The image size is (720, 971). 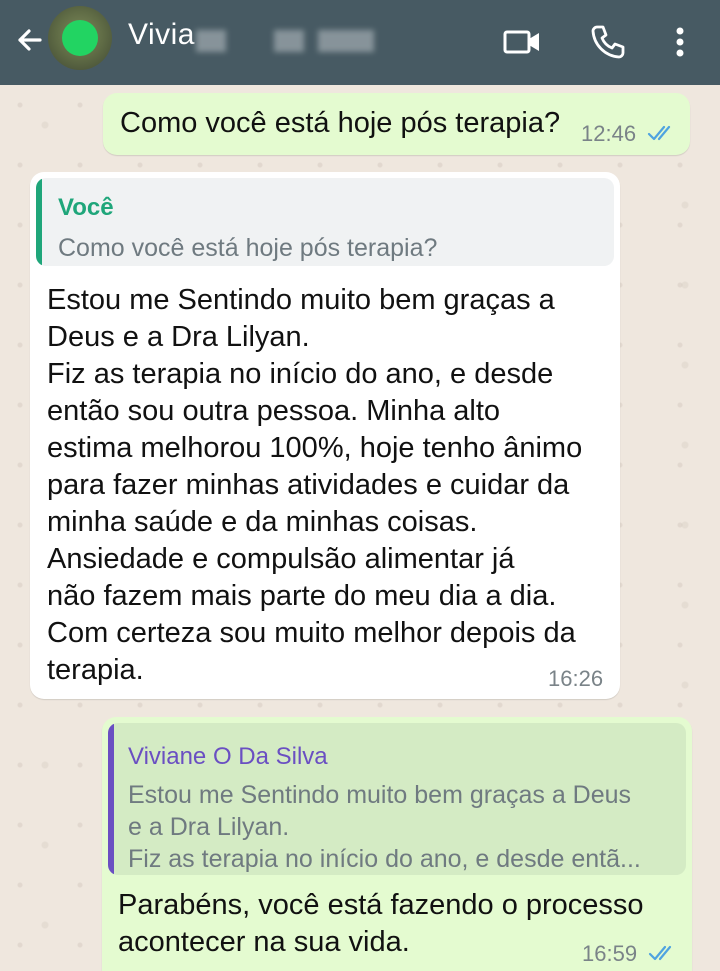 I want to click on message-line: então sou outra pessoa. Minha alto, so click(x=274, y=411).